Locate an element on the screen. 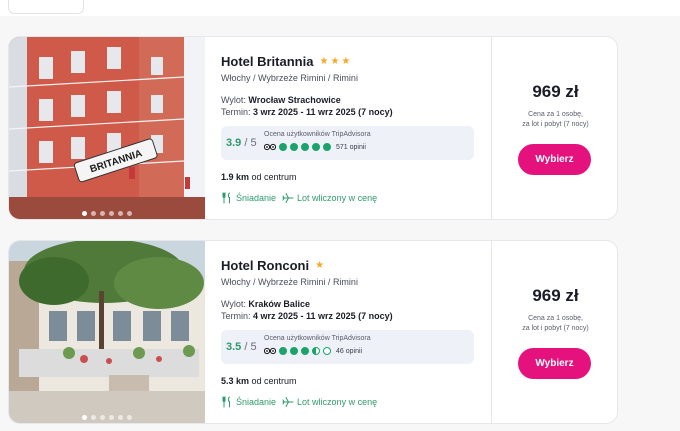 The image size is (680, 431). hotel-name: Hotel Britannia is located at coordinates (267, 61).